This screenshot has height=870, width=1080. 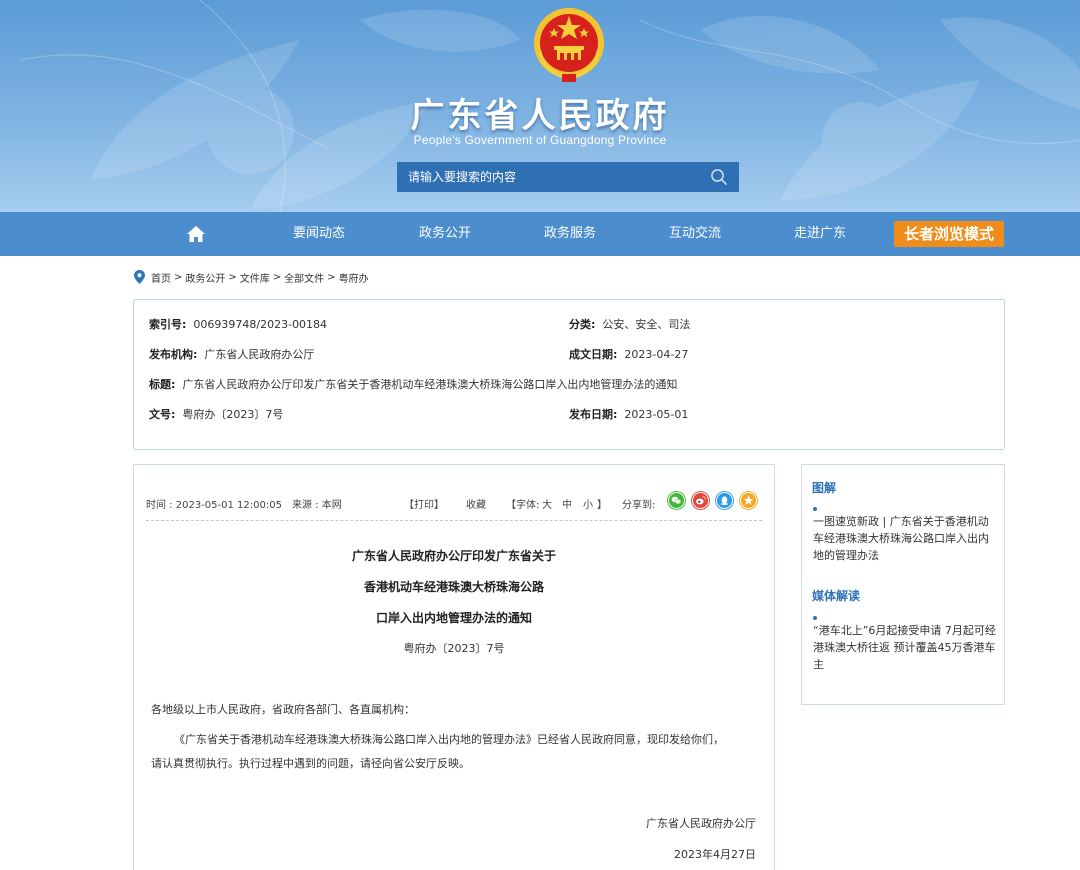 What do you see at coordinates (593, 354) in the screenshot?
I see `meta-created-label: 成文日期:` at bounding box center [593, 354].